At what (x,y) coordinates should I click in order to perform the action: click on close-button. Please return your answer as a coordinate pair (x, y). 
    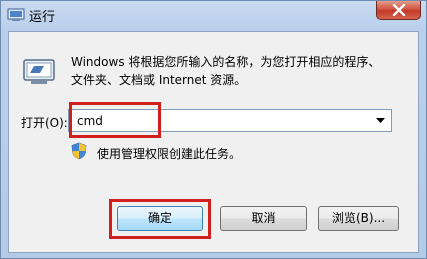
    Looking at the image, I should click on (398, 10).